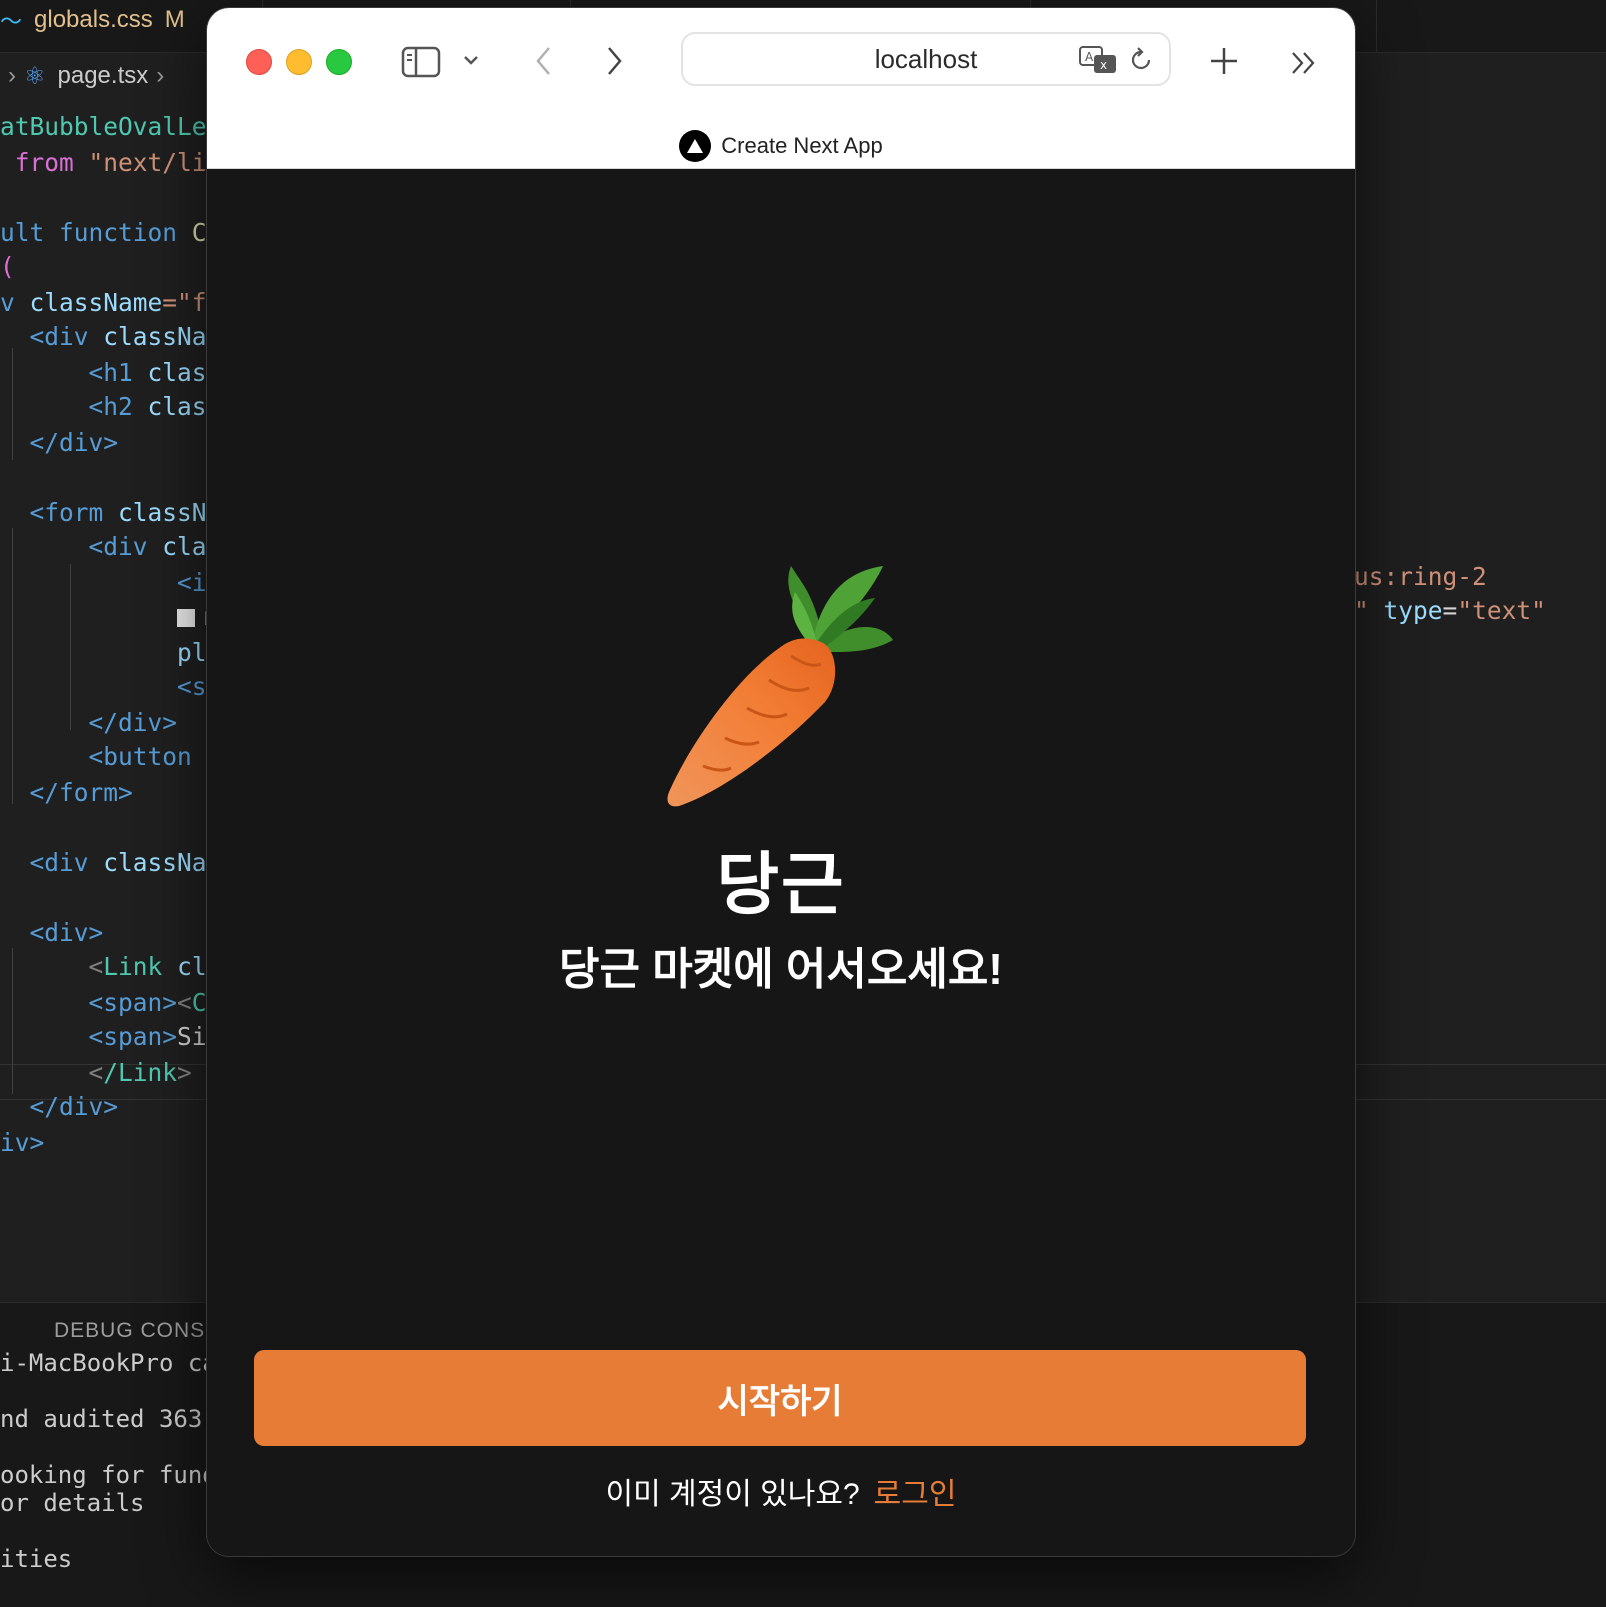 The image size is (1606, 1607). What do you see at coordinates (108, 1363) in the screenshot?
I see `terminal-line: i-MacBookPro ca` at bounding box center [108, 1363].